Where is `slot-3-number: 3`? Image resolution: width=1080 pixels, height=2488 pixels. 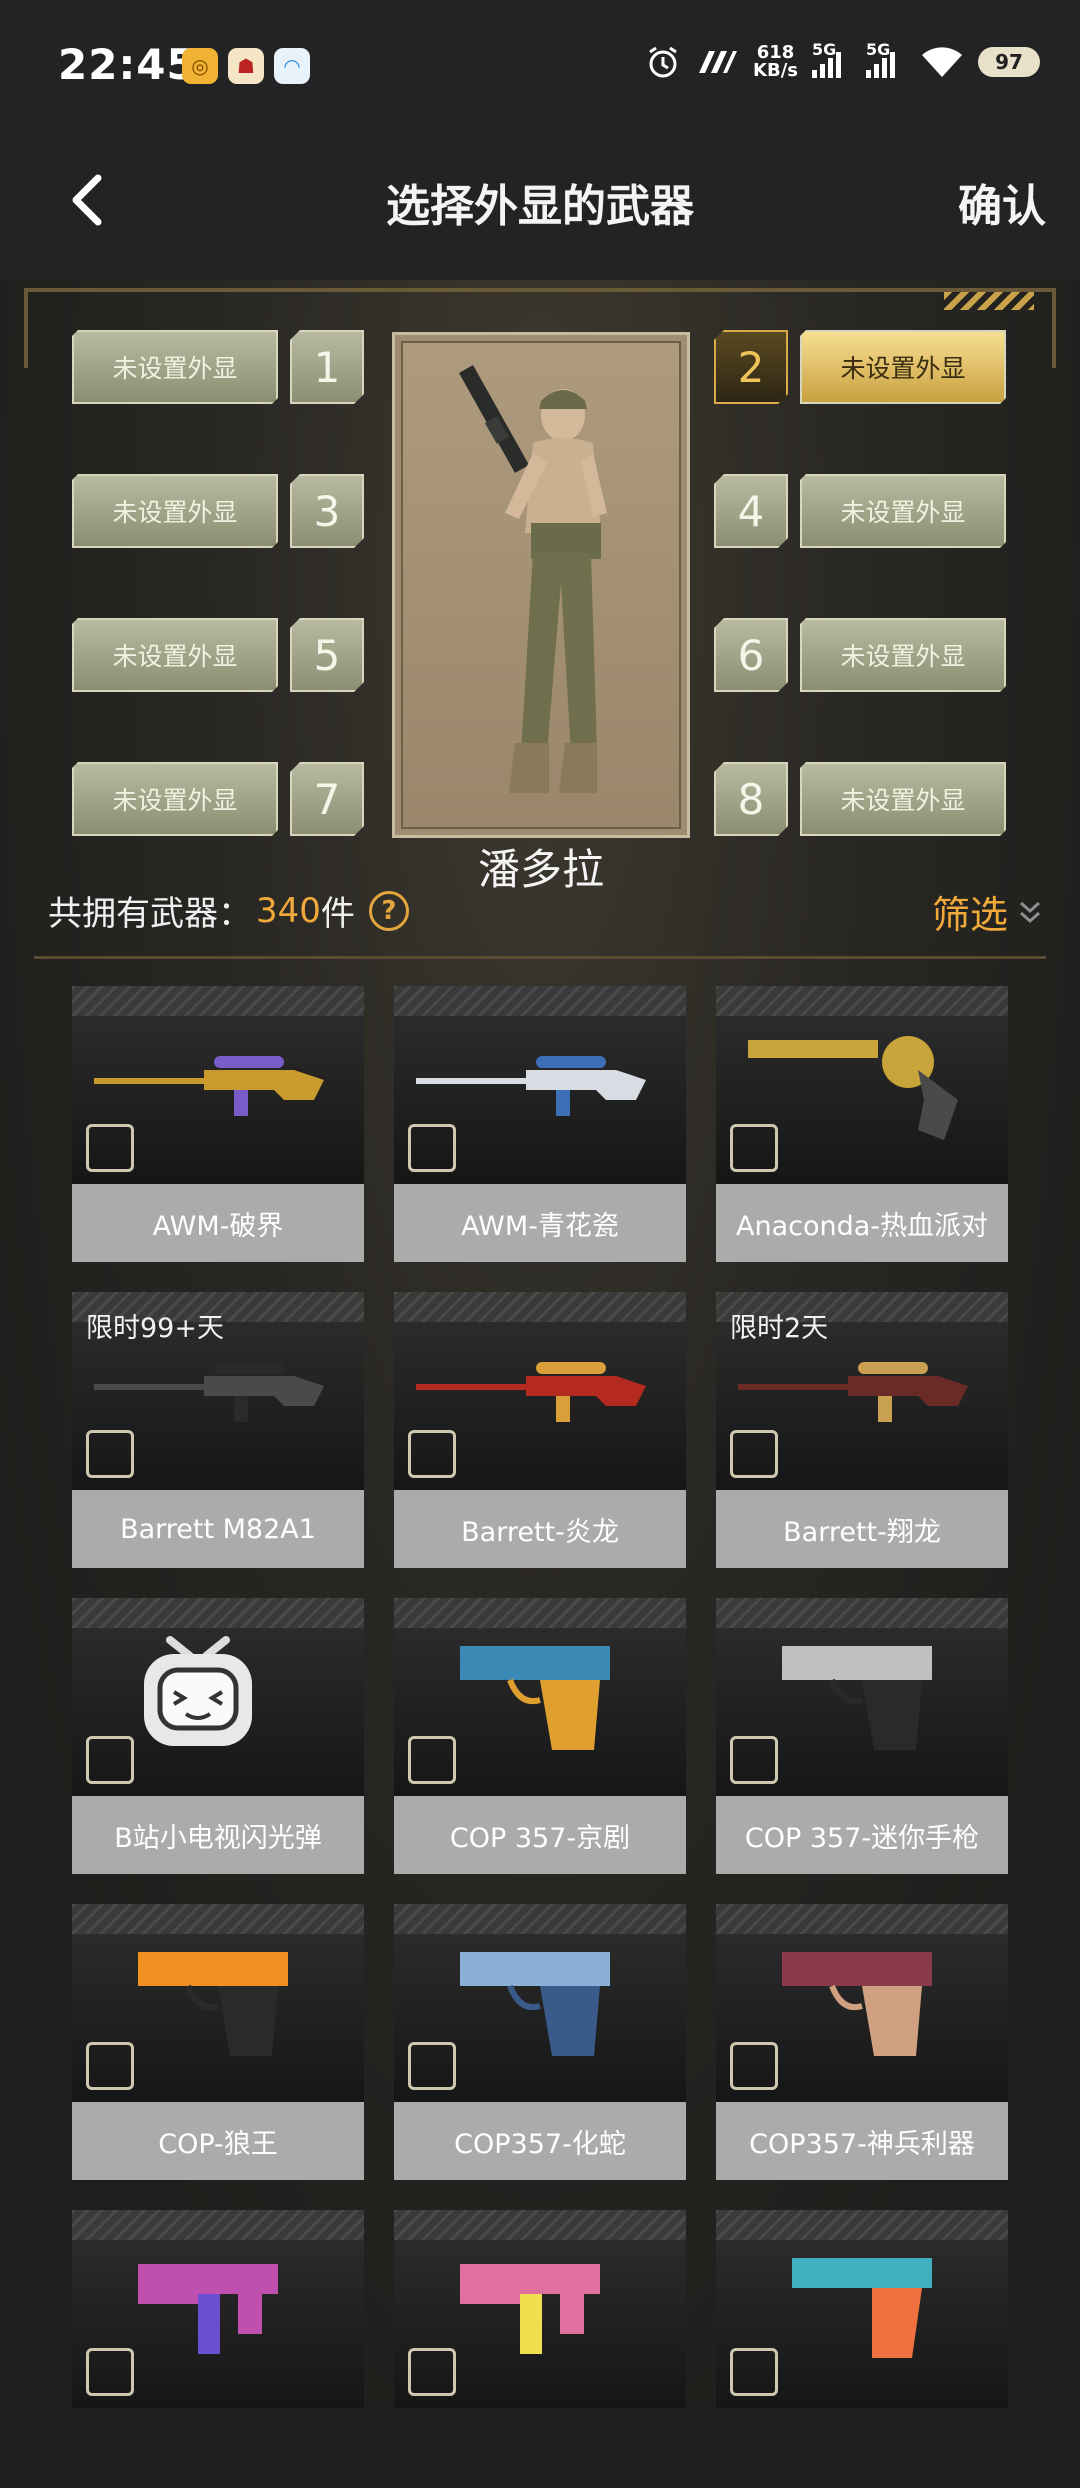 slot-3-number: 3 is located at coordinates (327, 511).